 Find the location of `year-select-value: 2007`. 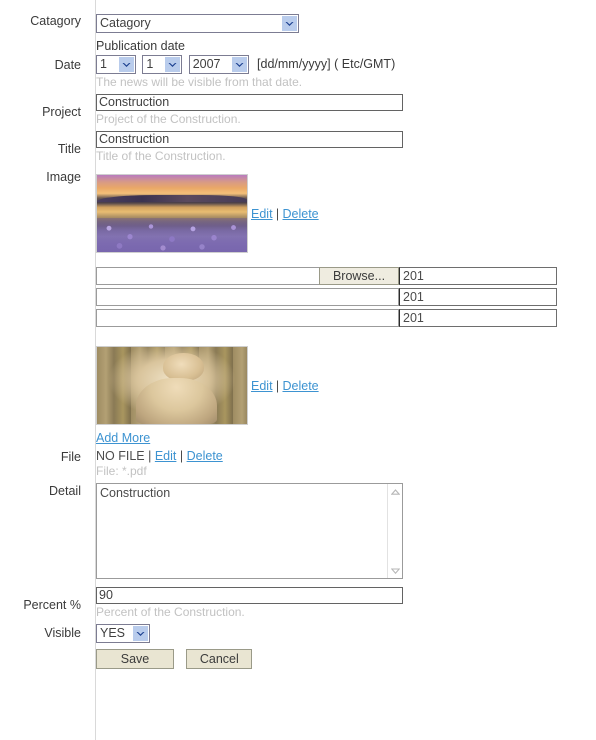

year-select-value: 2007 is located at coordinates (206, 64).